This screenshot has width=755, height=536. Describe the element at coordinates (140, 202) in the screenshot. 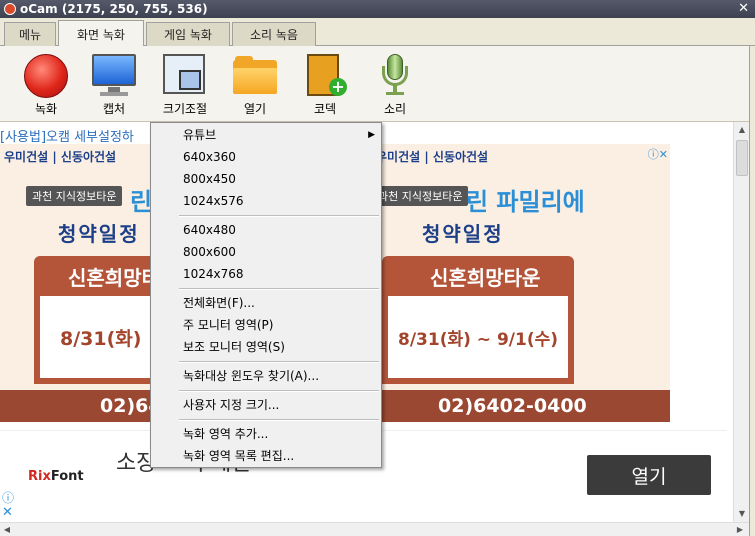

I see `ad-headline: 린` at that location.